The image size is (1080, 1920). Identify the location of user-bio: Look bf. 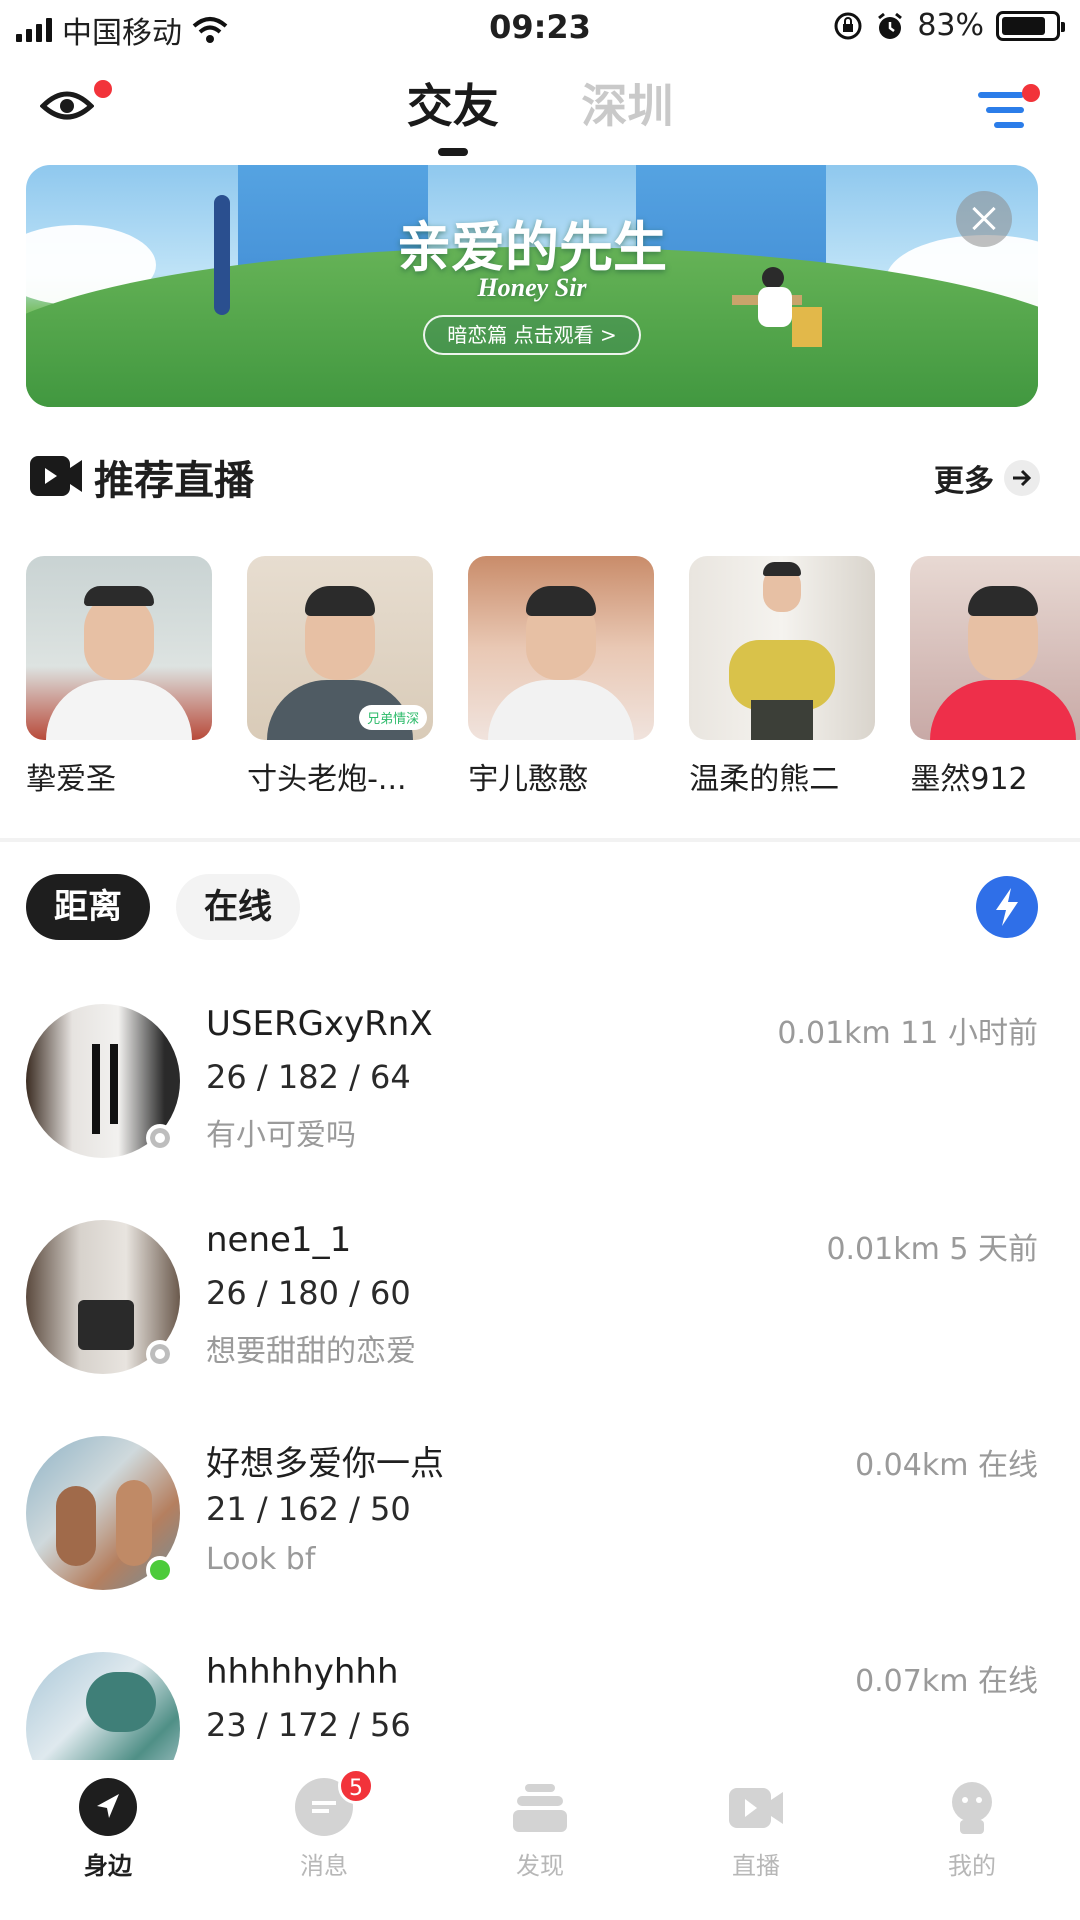
(261, 1559).